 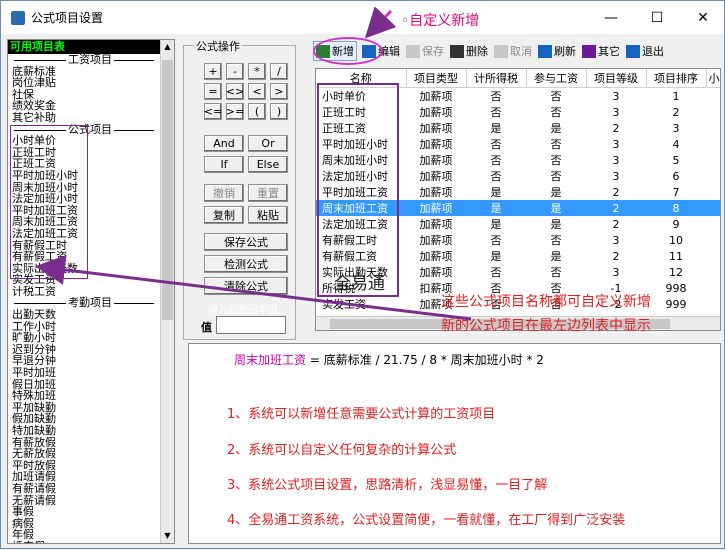 I want to click on formula-expression: 周末加班工资 = 底薪标准 / 21.75 / 8 * 周末加班小时 * 2, so click(x=389, y=359).